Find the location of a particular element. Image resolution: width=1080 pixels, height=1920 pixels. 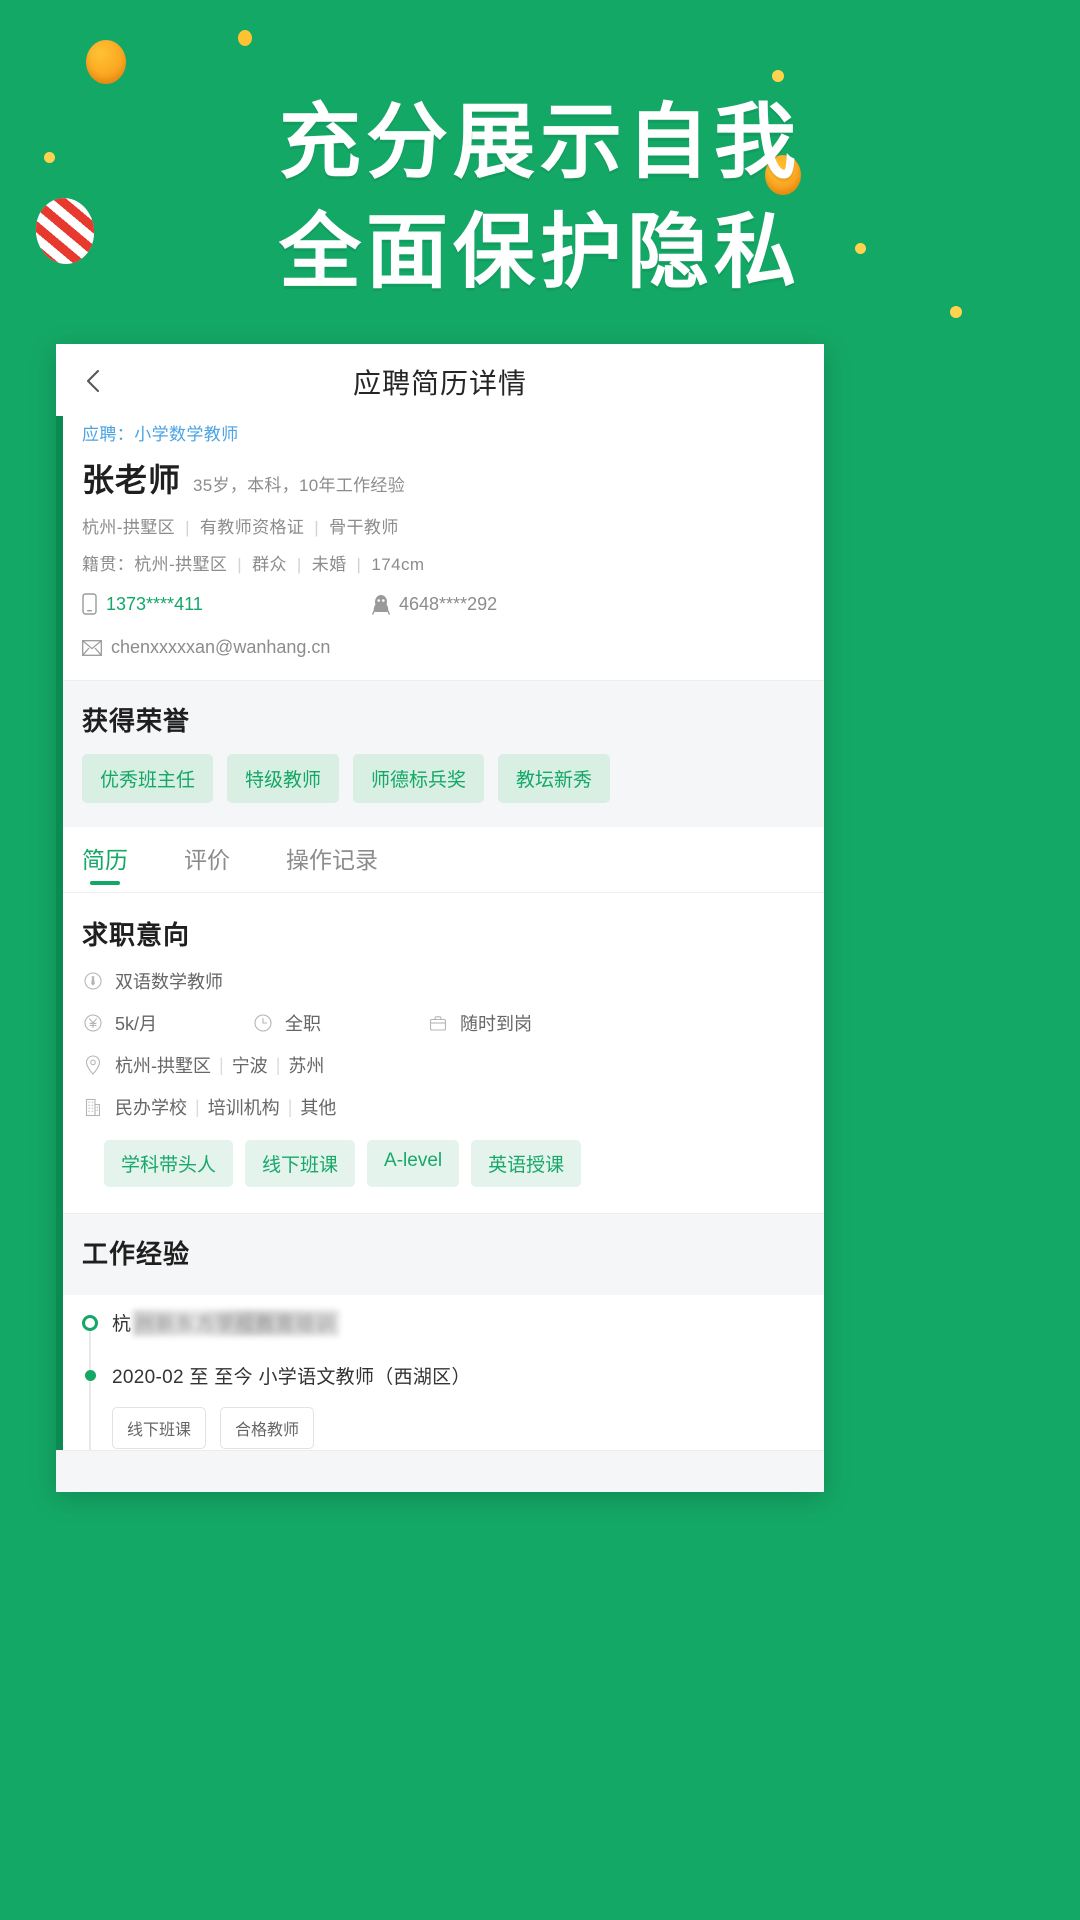

intention-location: 苏州 is located at coordinates (306, 1066).